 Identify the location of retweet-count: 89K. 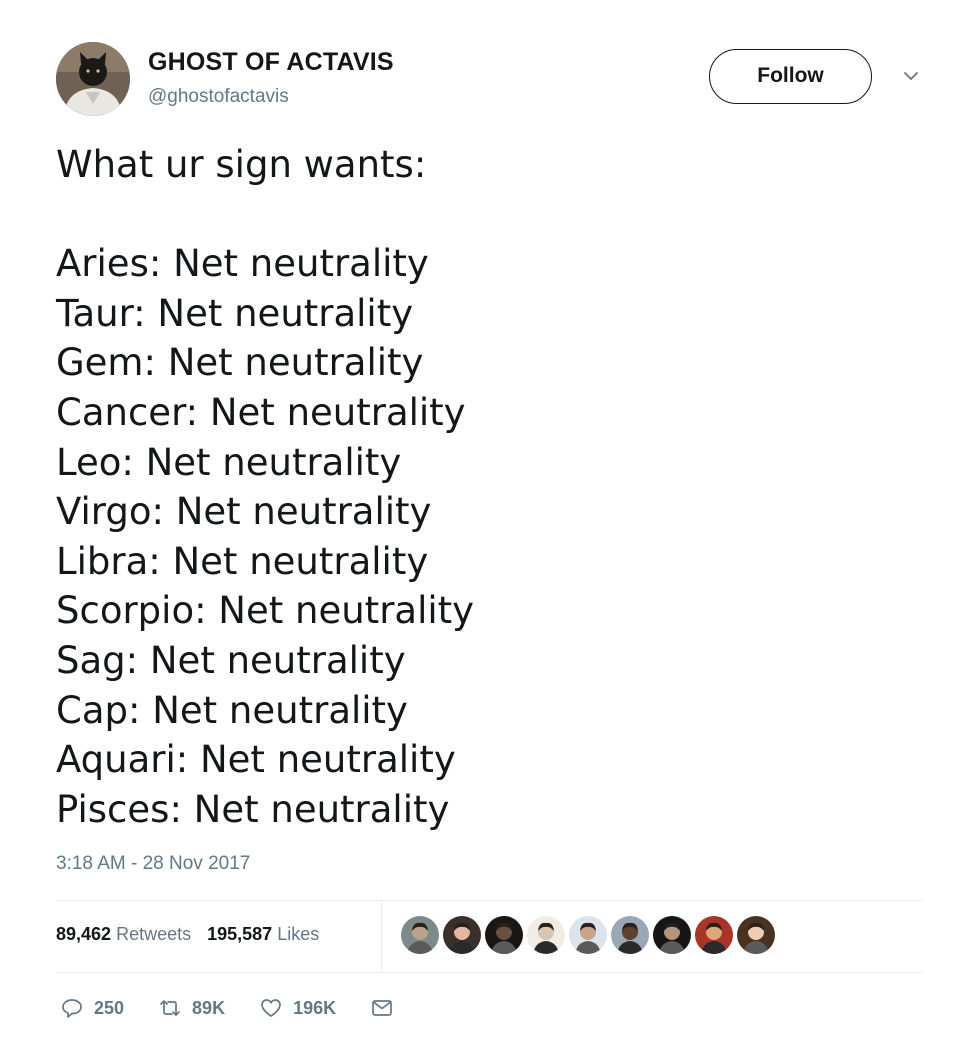
(209, 1007).